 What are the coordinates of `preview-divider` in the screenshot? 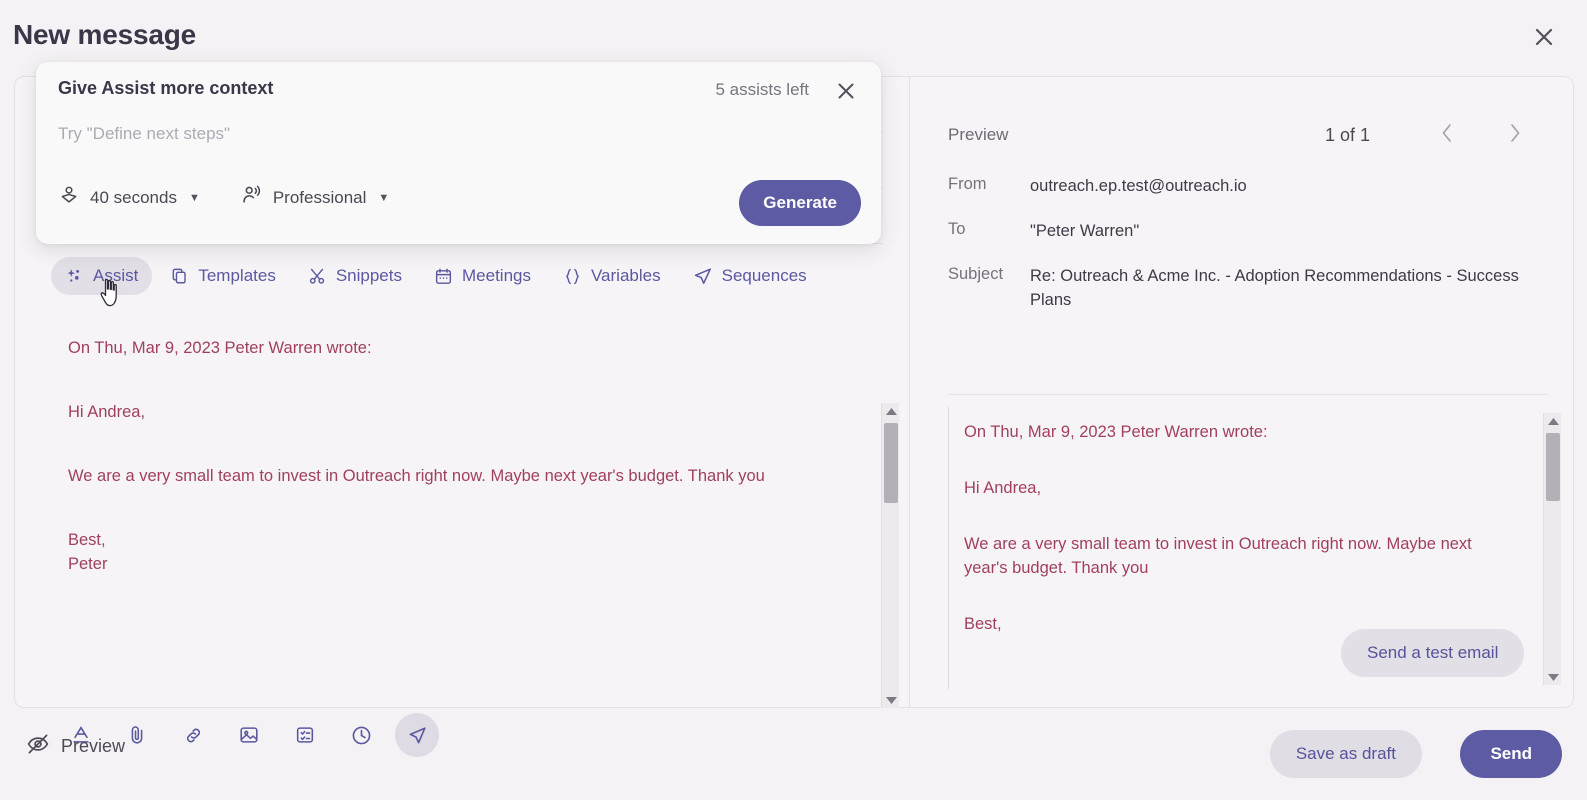 It's located at (1248, 394).